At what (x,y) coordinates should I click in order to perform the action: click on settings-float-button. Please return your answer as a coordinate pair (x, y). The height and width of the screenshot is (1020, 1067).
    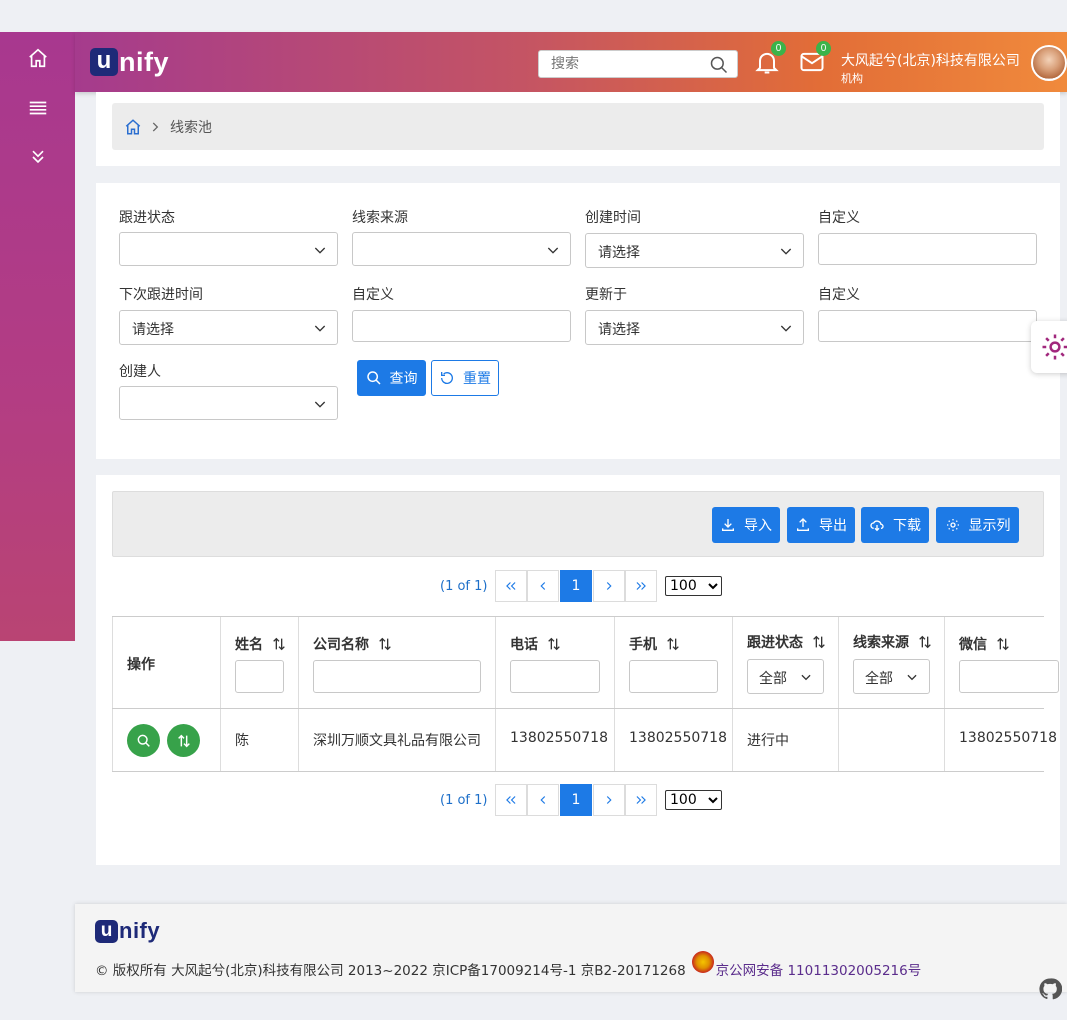
    Looking at the image, I should click on (1049, 347).